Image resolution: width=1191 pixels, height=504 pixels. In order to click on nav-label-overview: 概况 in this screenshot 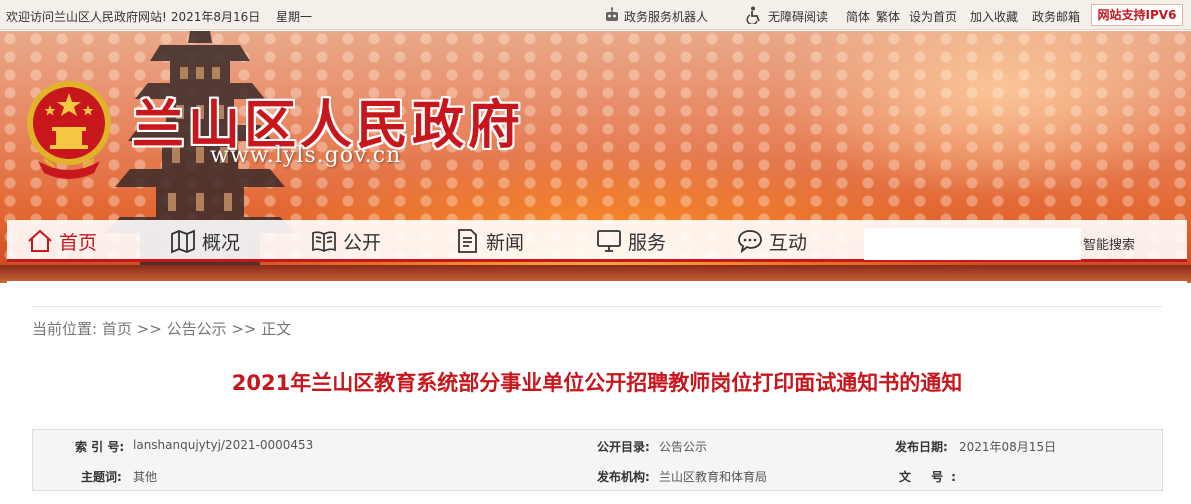, I will do `click(221, 242)`.